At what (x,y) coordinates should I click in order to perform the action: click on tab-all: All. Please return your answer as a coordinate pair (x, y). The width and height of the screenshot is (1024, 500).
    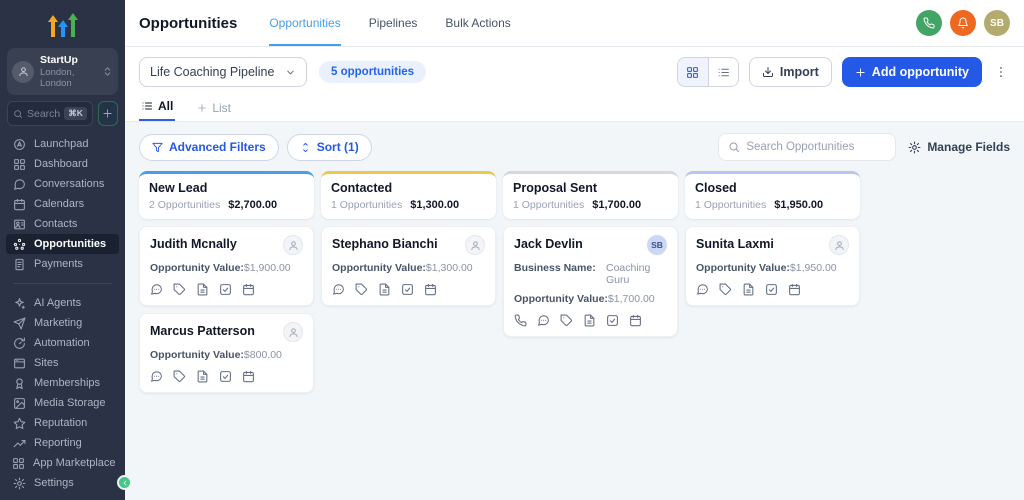
    Looking at the image, I should click on (157, 110).